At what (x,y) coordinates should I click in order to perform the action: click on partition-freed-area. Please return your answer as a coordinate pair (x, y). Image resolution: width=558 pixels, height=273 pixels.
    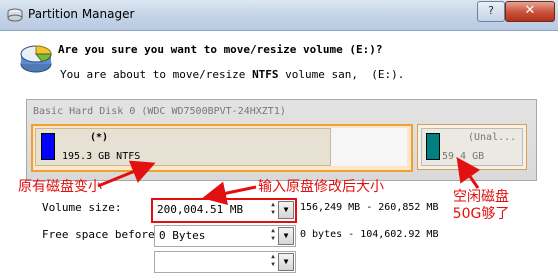
    Looking at the image, I should click on (369, 147).